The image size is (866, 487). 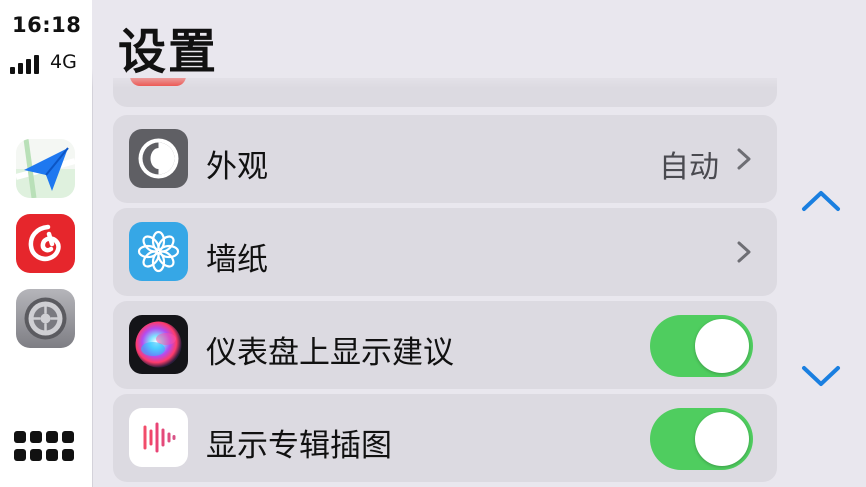 What do you see at coordinates (158, 437) in the screenshot?
I see `soundwave-icon` at bounding box center [158, 437].